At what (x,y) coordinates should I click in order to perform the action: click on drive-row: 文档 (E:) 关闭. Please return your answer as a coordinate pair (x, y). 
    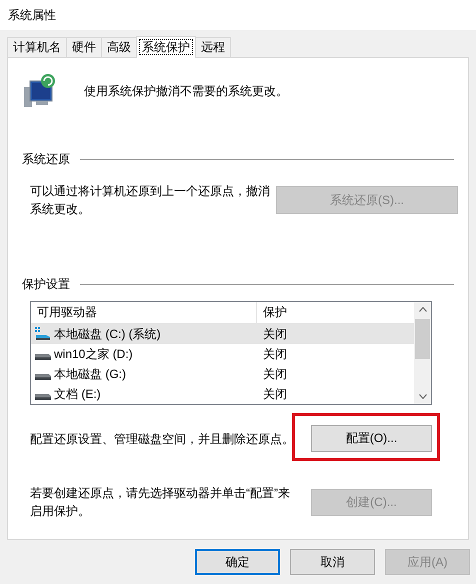
    Looking at the image, I should click on (222, 394).